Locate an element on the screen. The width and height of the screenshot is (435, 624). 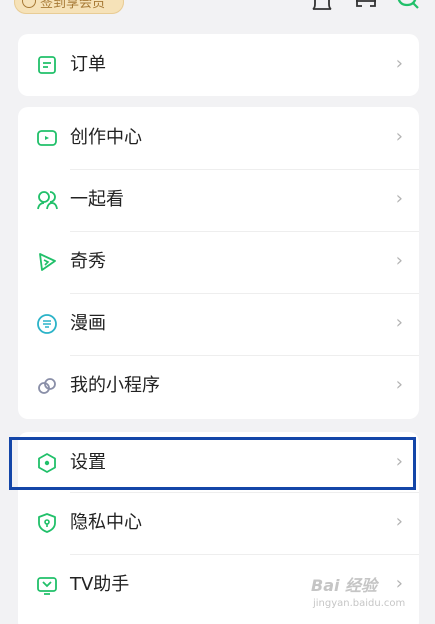
menu-item-order: 订单 › is located at coordinates (218, 65).